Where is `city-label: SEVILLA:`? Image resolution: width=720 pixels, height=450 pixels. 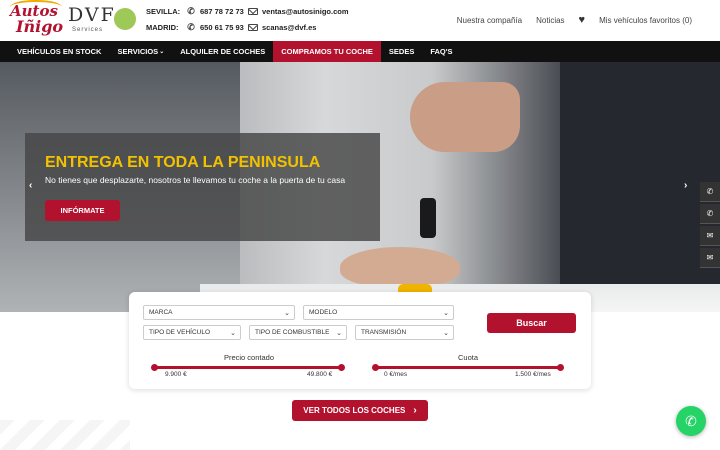
city-label: SEVILLA: is located at coordinates (163, 11).